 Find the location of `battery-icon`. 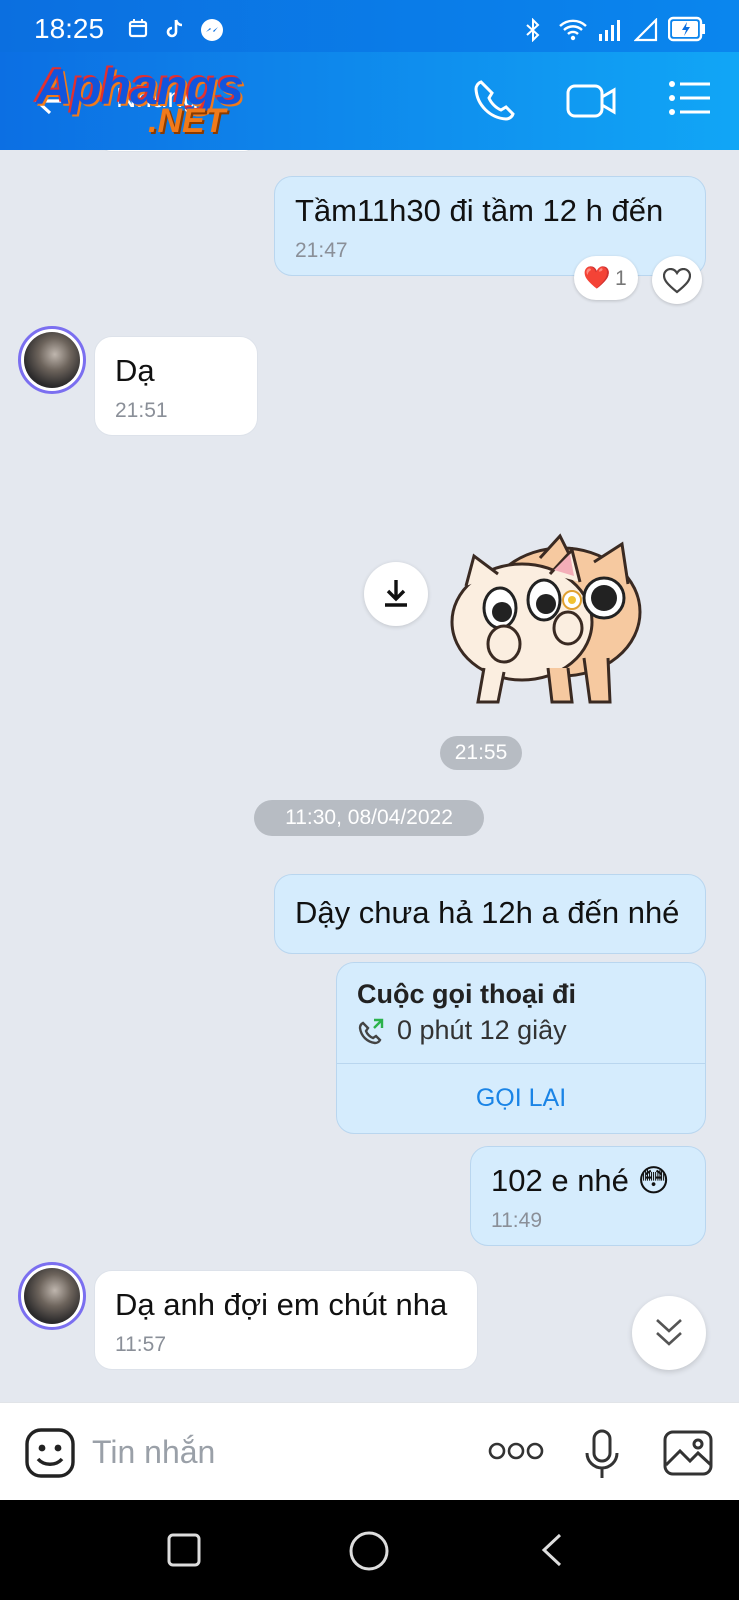

battery-icon is located at coordinates (686, 29).